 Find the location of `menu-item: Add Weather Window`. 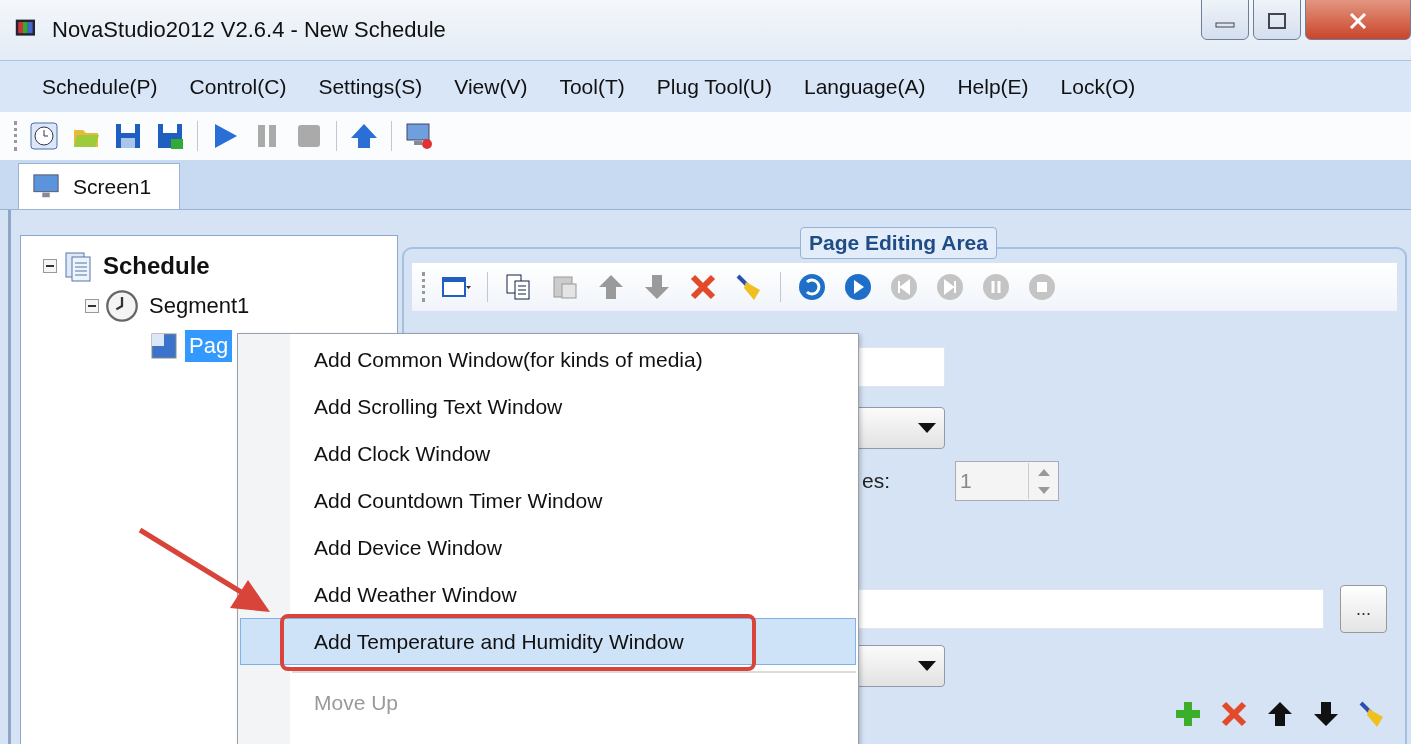

menu-item: Add Weather Window is located at coordinates (573, 594).